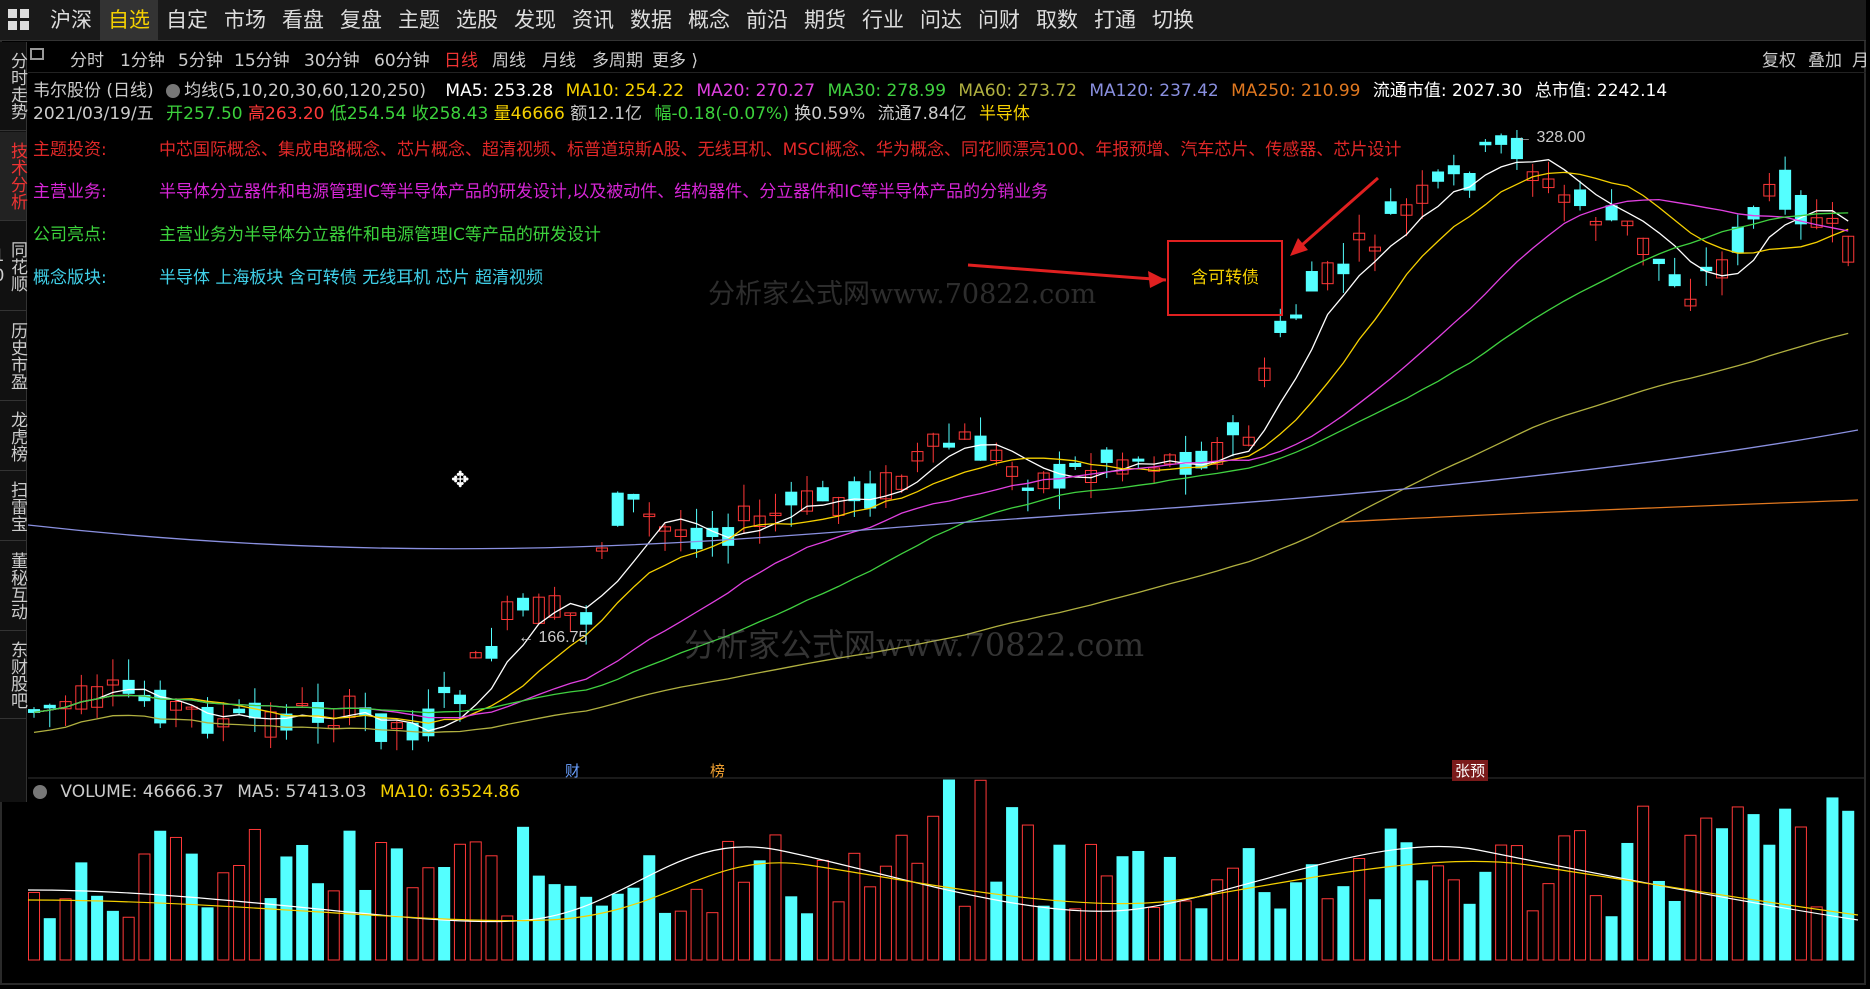 This screenshot has height=989, width=1870. Describe the element at coordinates (1057, 20) in the screenshot. I see `menu-item: 取数` at that location.